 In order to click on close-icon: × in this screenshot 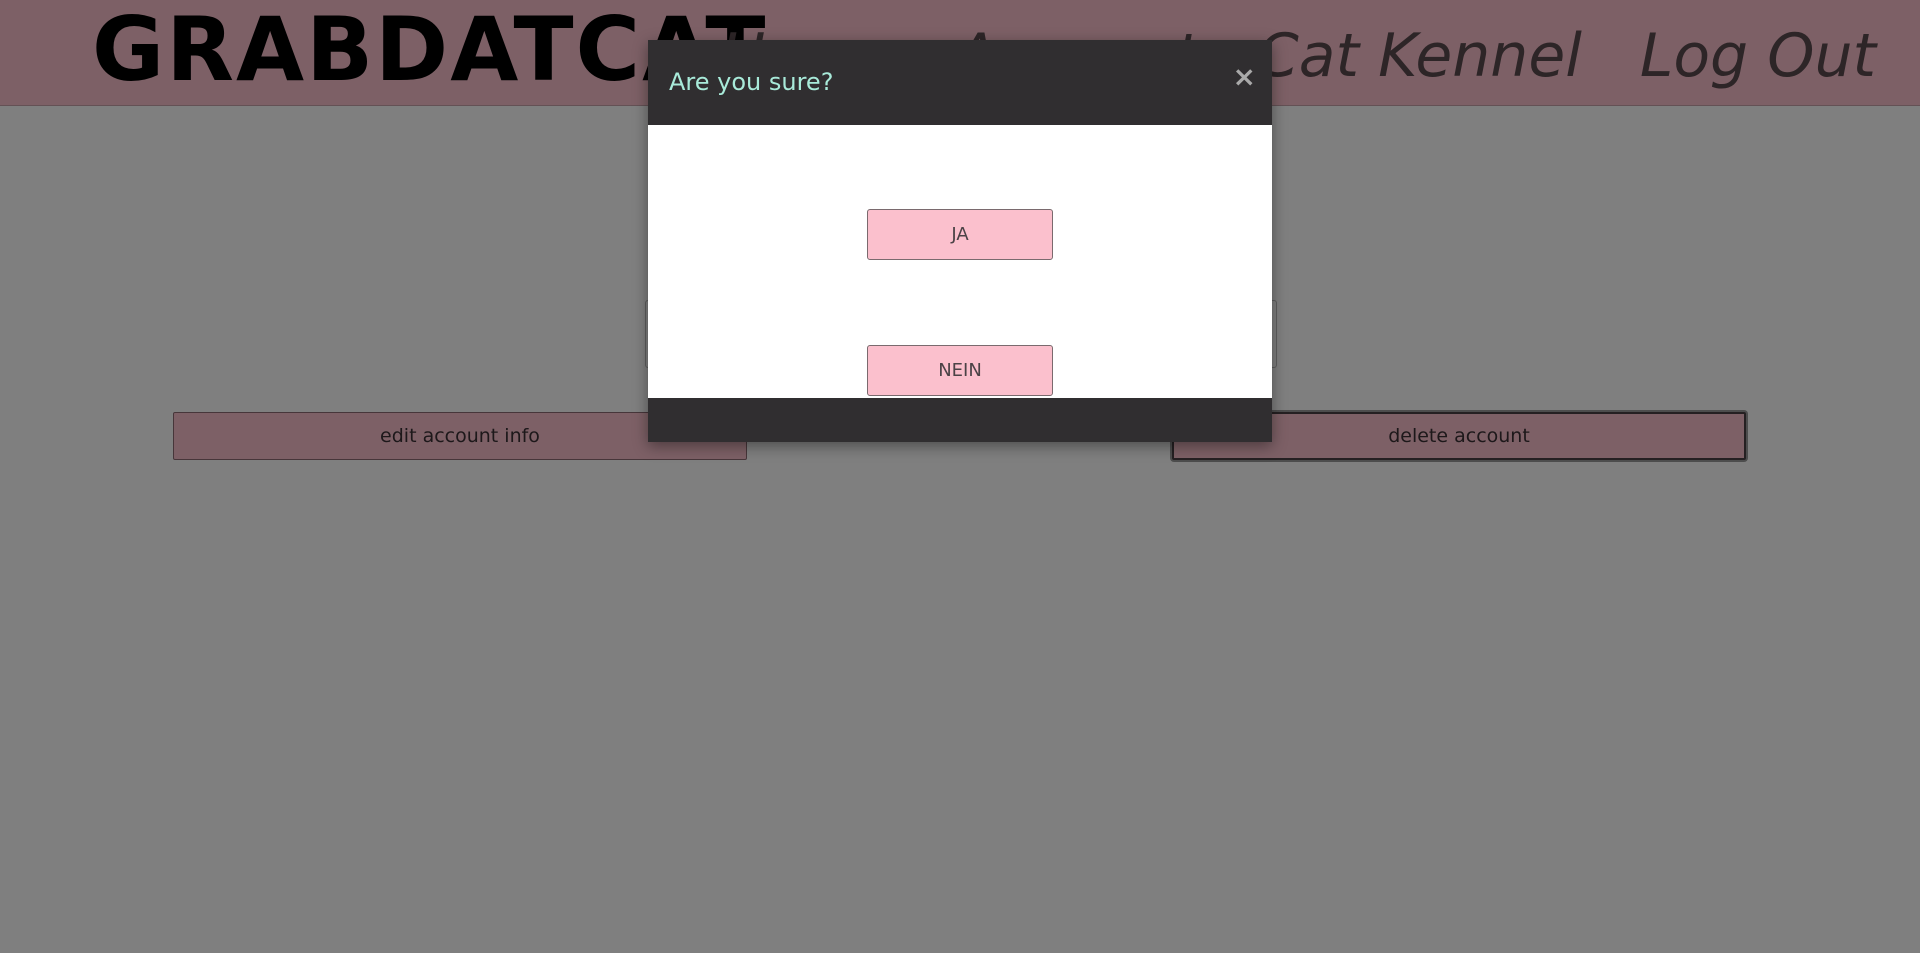, I will do `click(1244, 77)`.